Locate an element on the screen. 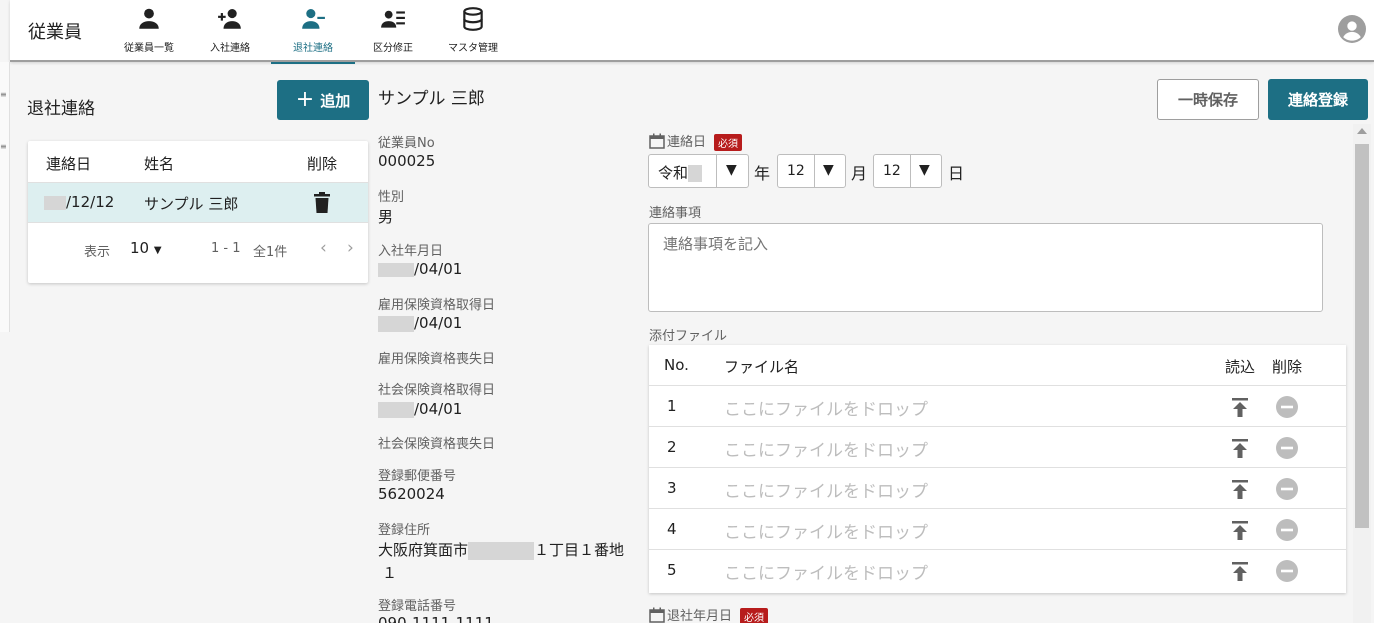 The image size is (1374, 623). field-value-join-date: /04/01 is located at coordinates (420, 269).